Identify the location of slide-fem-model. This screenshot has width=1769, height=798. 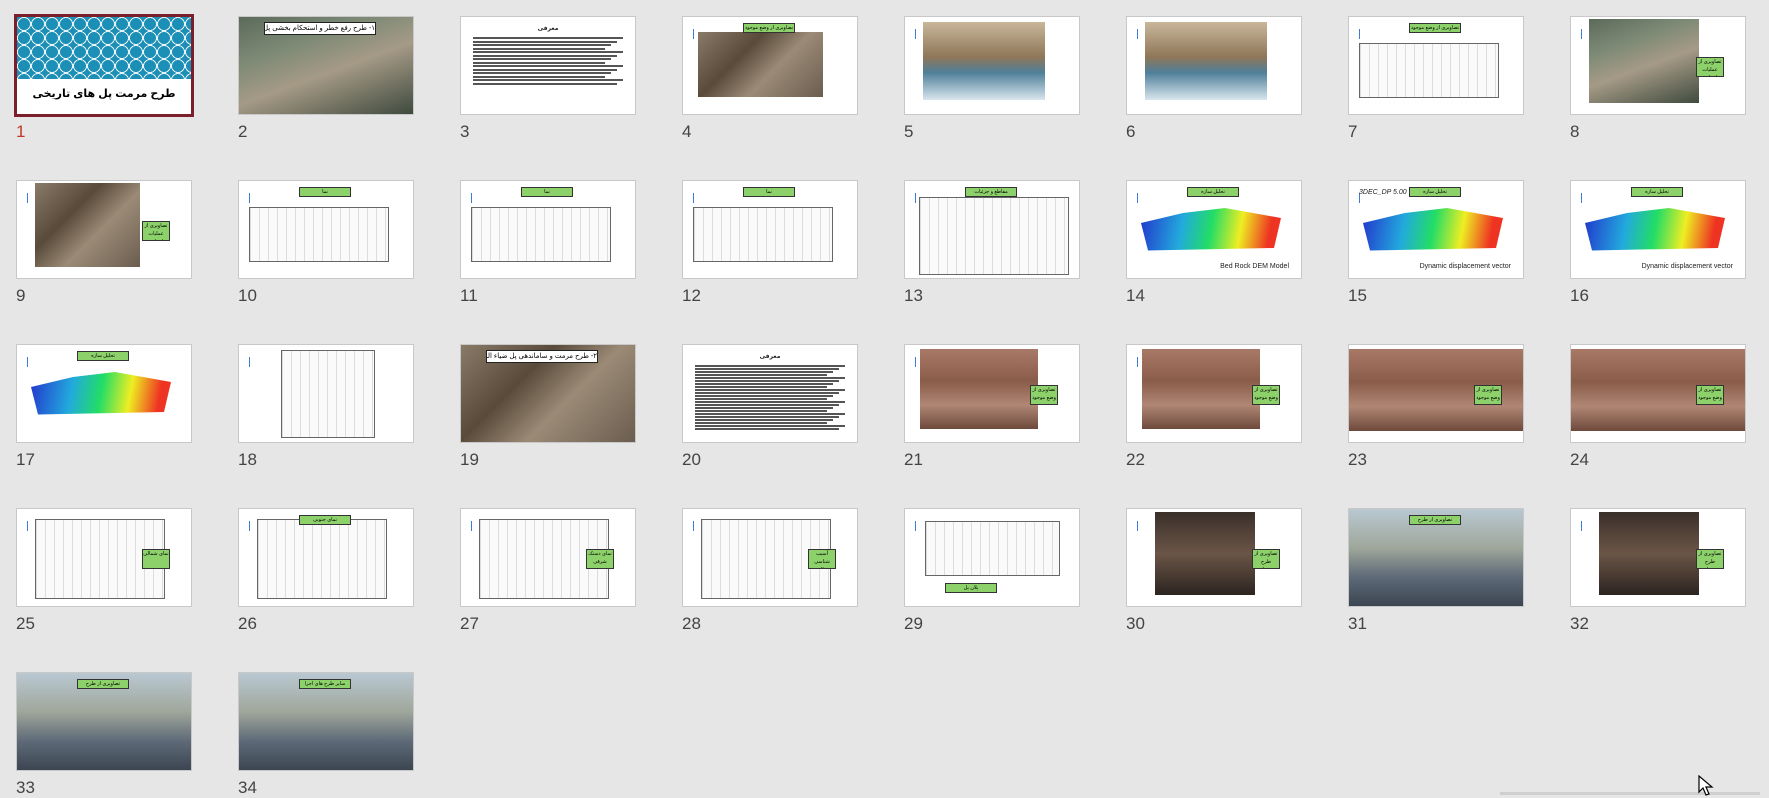
(1211, 229).